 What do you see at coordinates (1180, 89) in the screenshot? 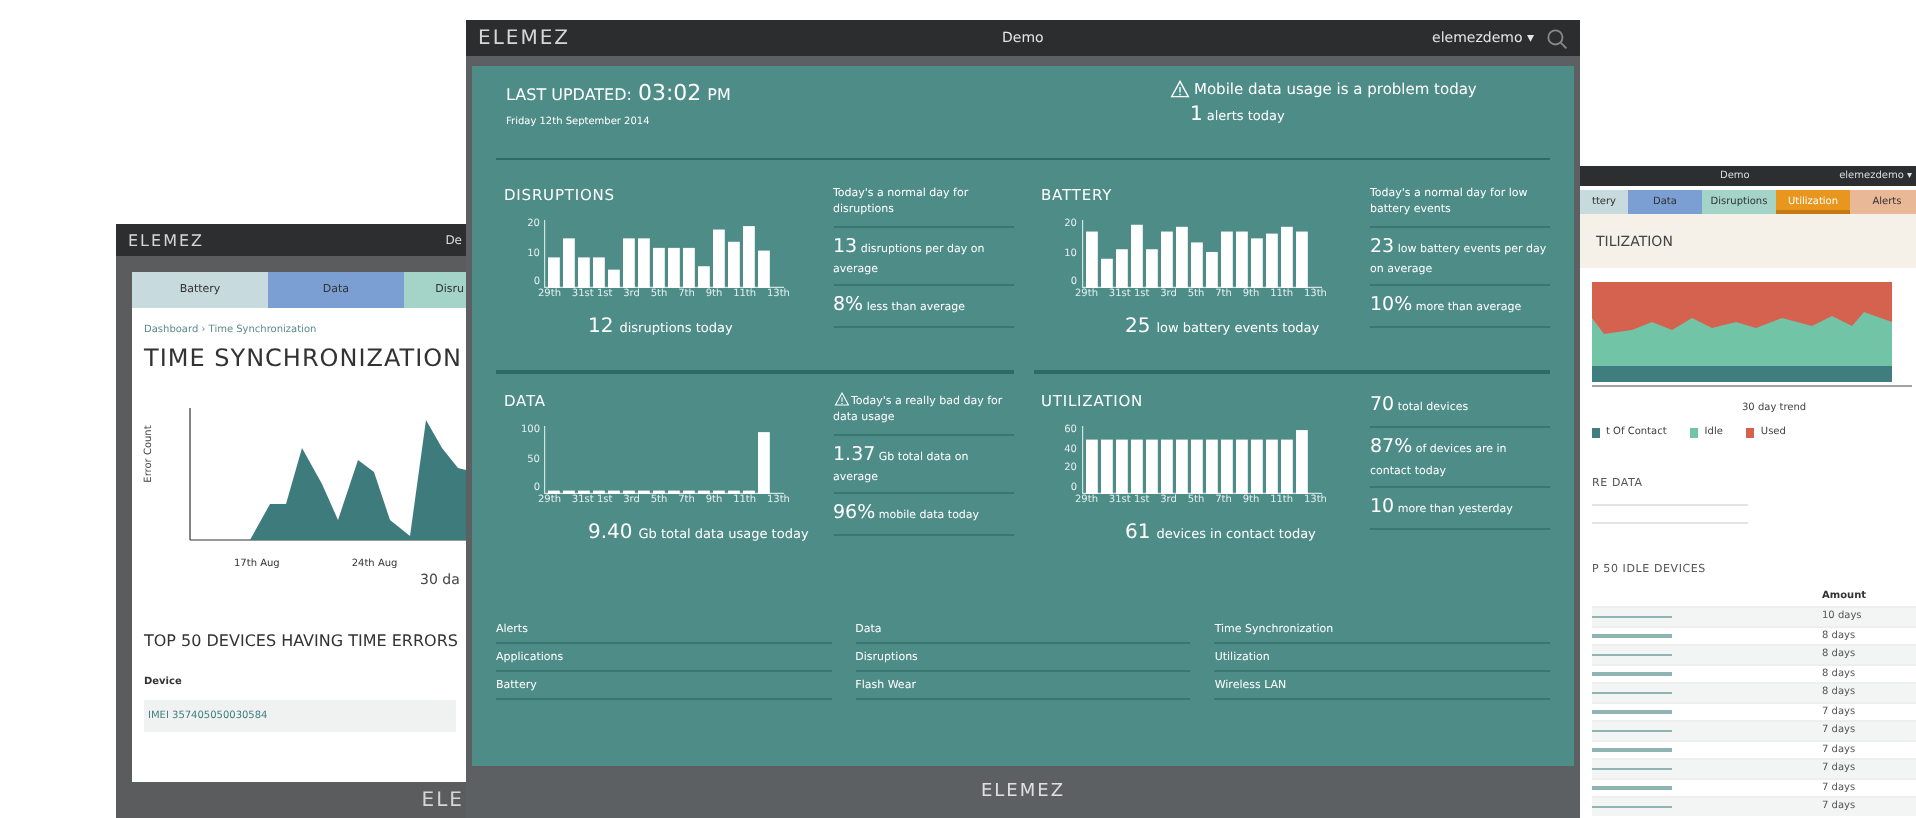
I see `warning-icon` at bounding box center [1180, 89].